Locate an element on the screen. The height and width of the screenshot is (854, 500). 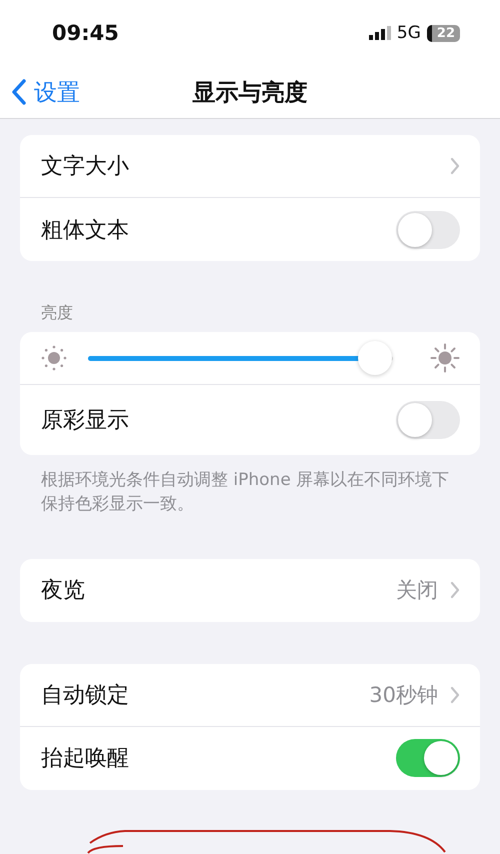
slider-thumb is located at coordinates (375, 357).